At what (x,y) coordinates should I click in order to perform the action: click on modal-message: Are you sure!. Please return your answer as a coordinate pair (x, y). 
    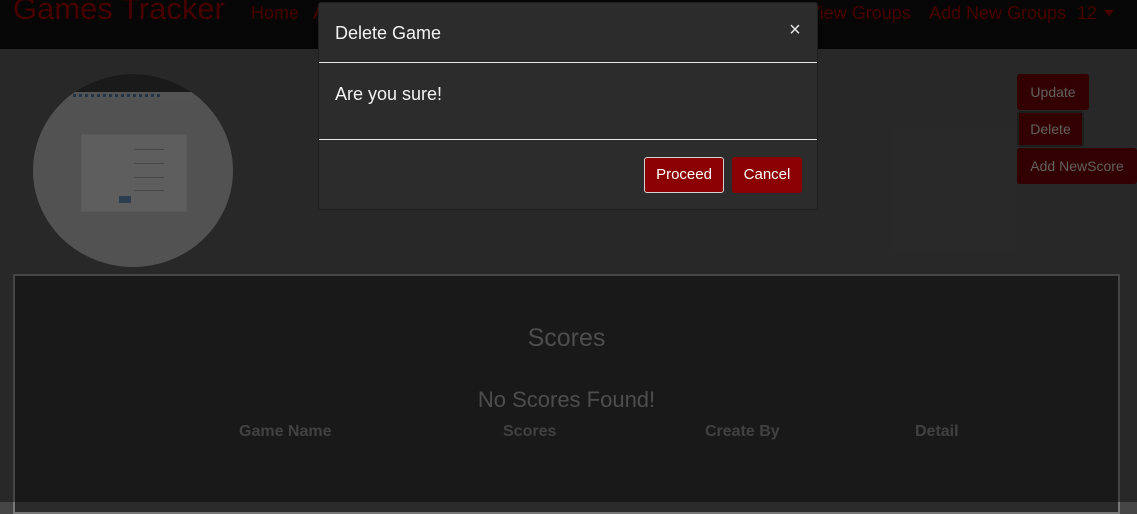
    Looking at the image, I should click on (389, 94).